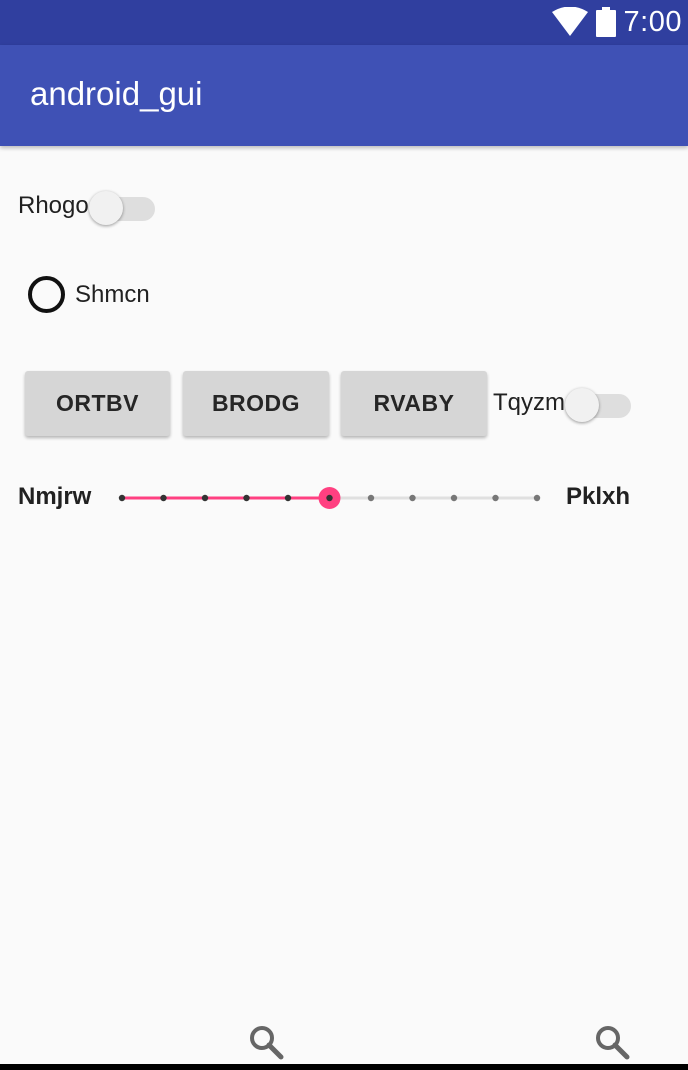  Describe the element at coordinates (53, 205) in the screenshot. I see `switch-rhogo-label: Rhogo` at that location.